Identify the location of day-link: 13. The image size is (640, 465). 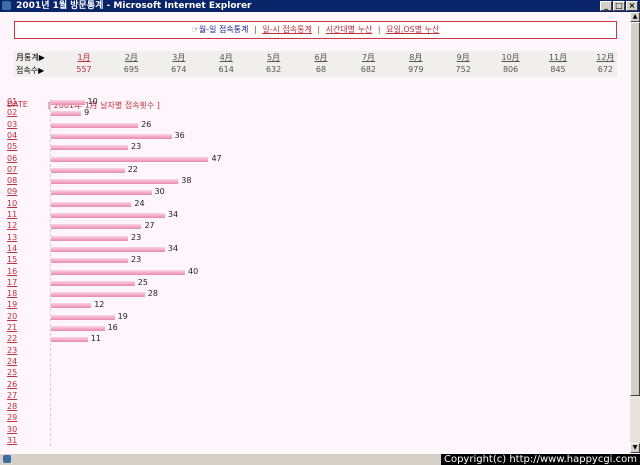
(22, 238).